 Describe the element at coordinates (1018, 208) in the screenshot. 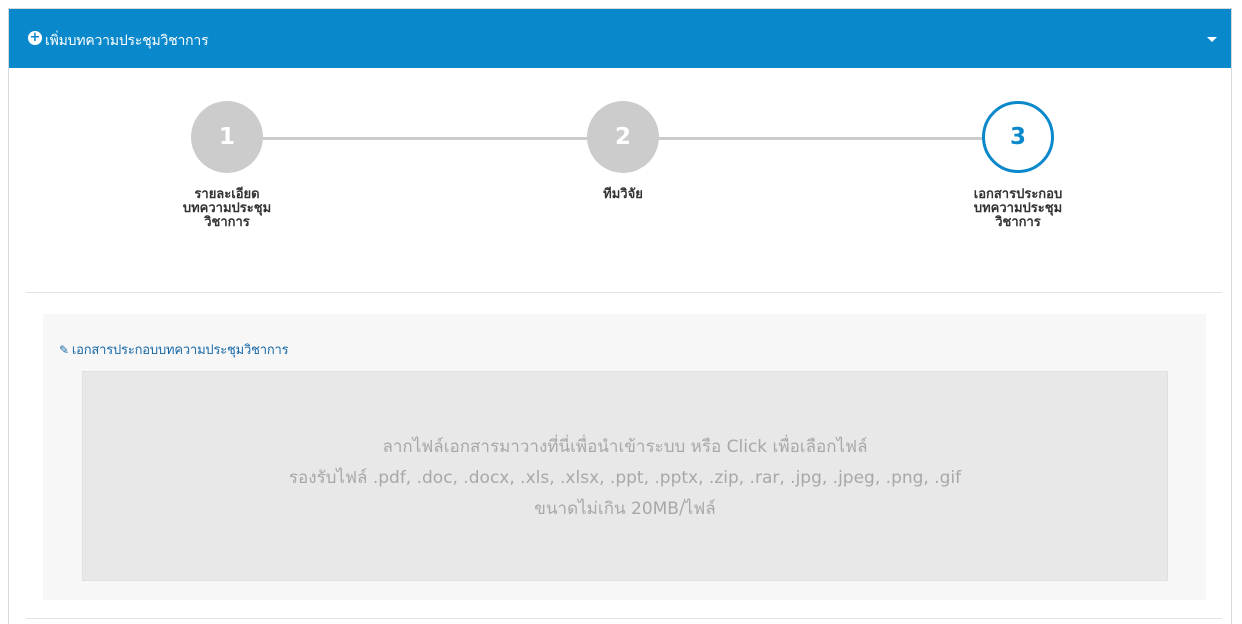

I see `step-3-label: เอกสารประกอบ บทความประชุม วิชาการ` at that location.